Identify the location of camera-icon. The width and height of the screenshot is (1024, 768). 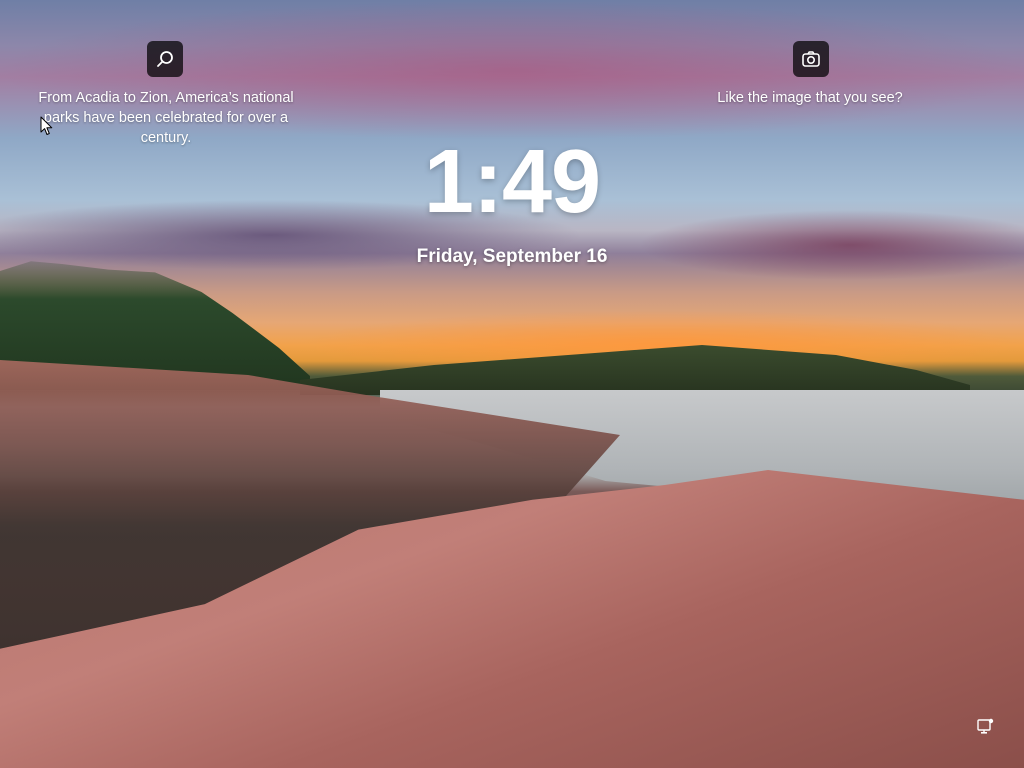
(811, 59).